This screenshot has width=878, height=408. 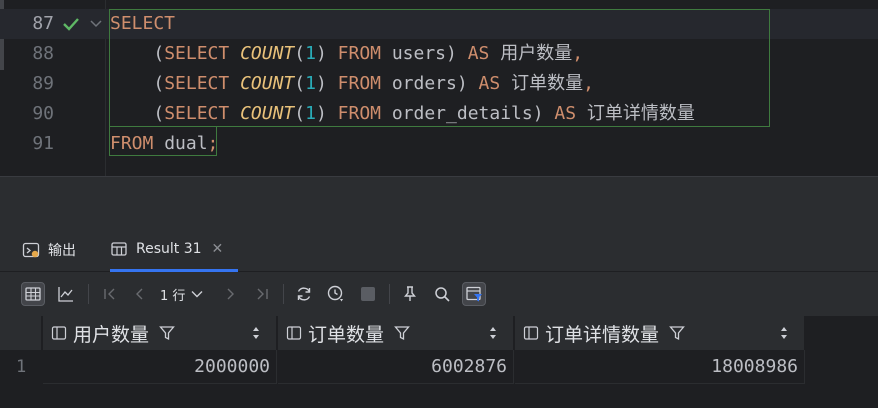 I want to click on pin-icon, so click(x=410, y=293).